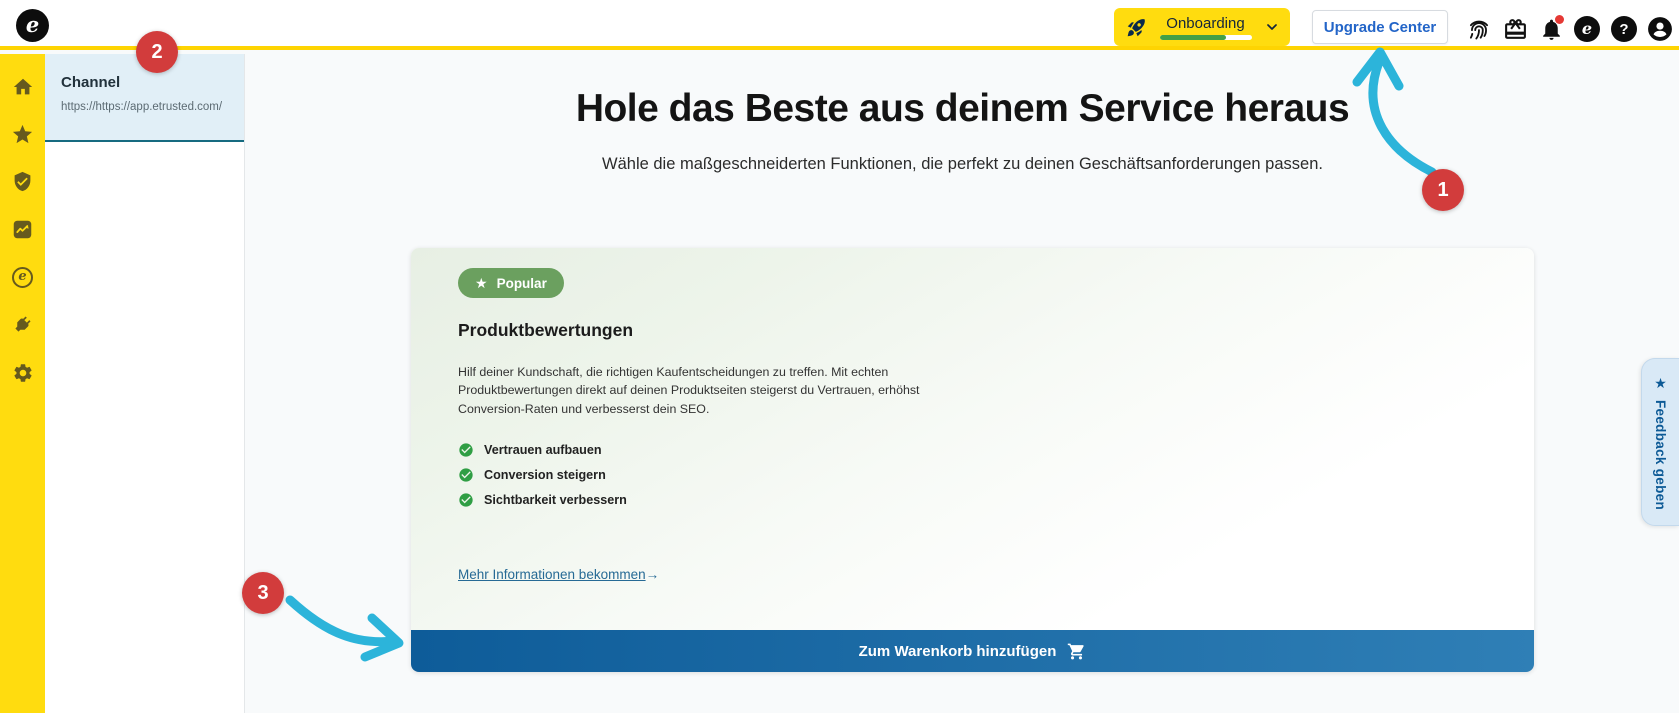 The height and width of the screenshot is (713, 1679). Describe the element at coordinates (1136, 27) in the screenshot. I see `rocket-icon` at that location.